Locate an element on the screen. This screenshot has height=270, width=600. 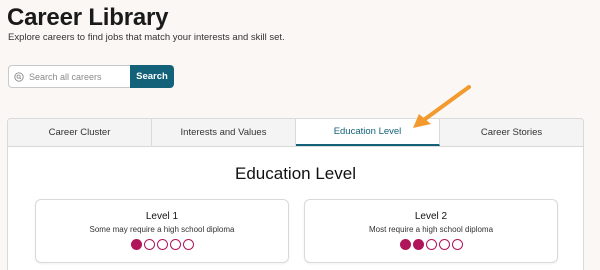
search-button: Search is located at coordinates (152, 76).